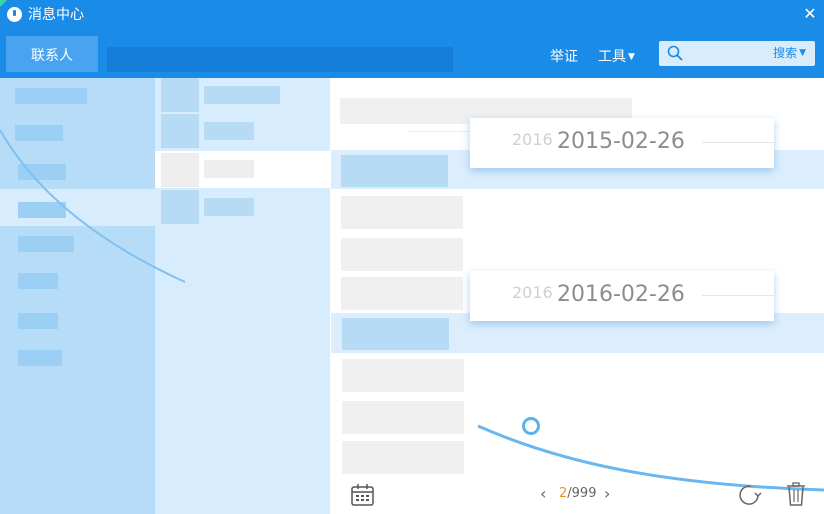 This screenshot has width=824, height=514. What do you see at coordinates (612, 57) in the screenshot?
I see `tools-label: 工具` at bounding box center [612, 57].